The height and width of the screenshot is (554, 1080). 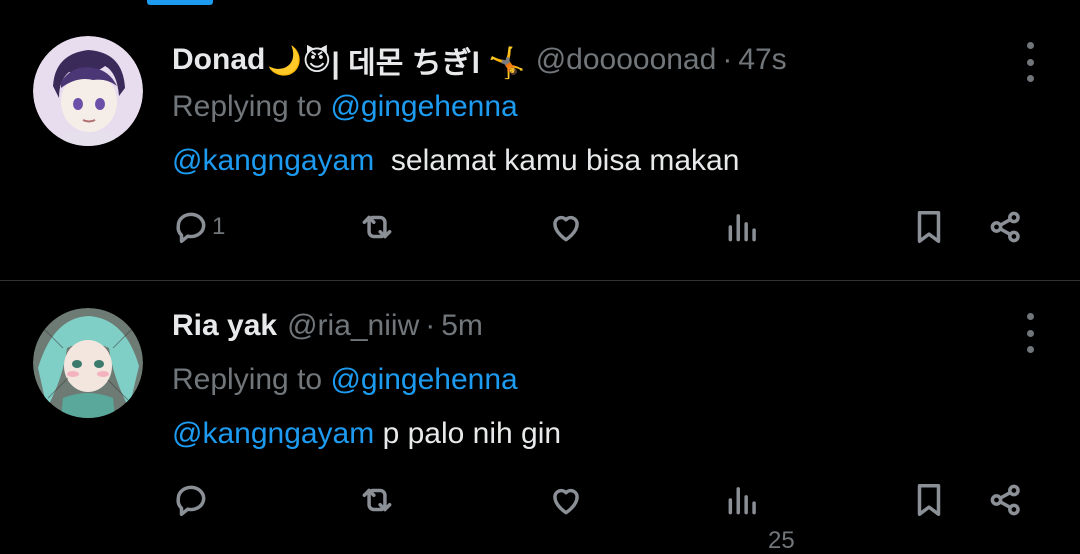 I want to click on timestamp: 47s, so click(x=762, y=60).